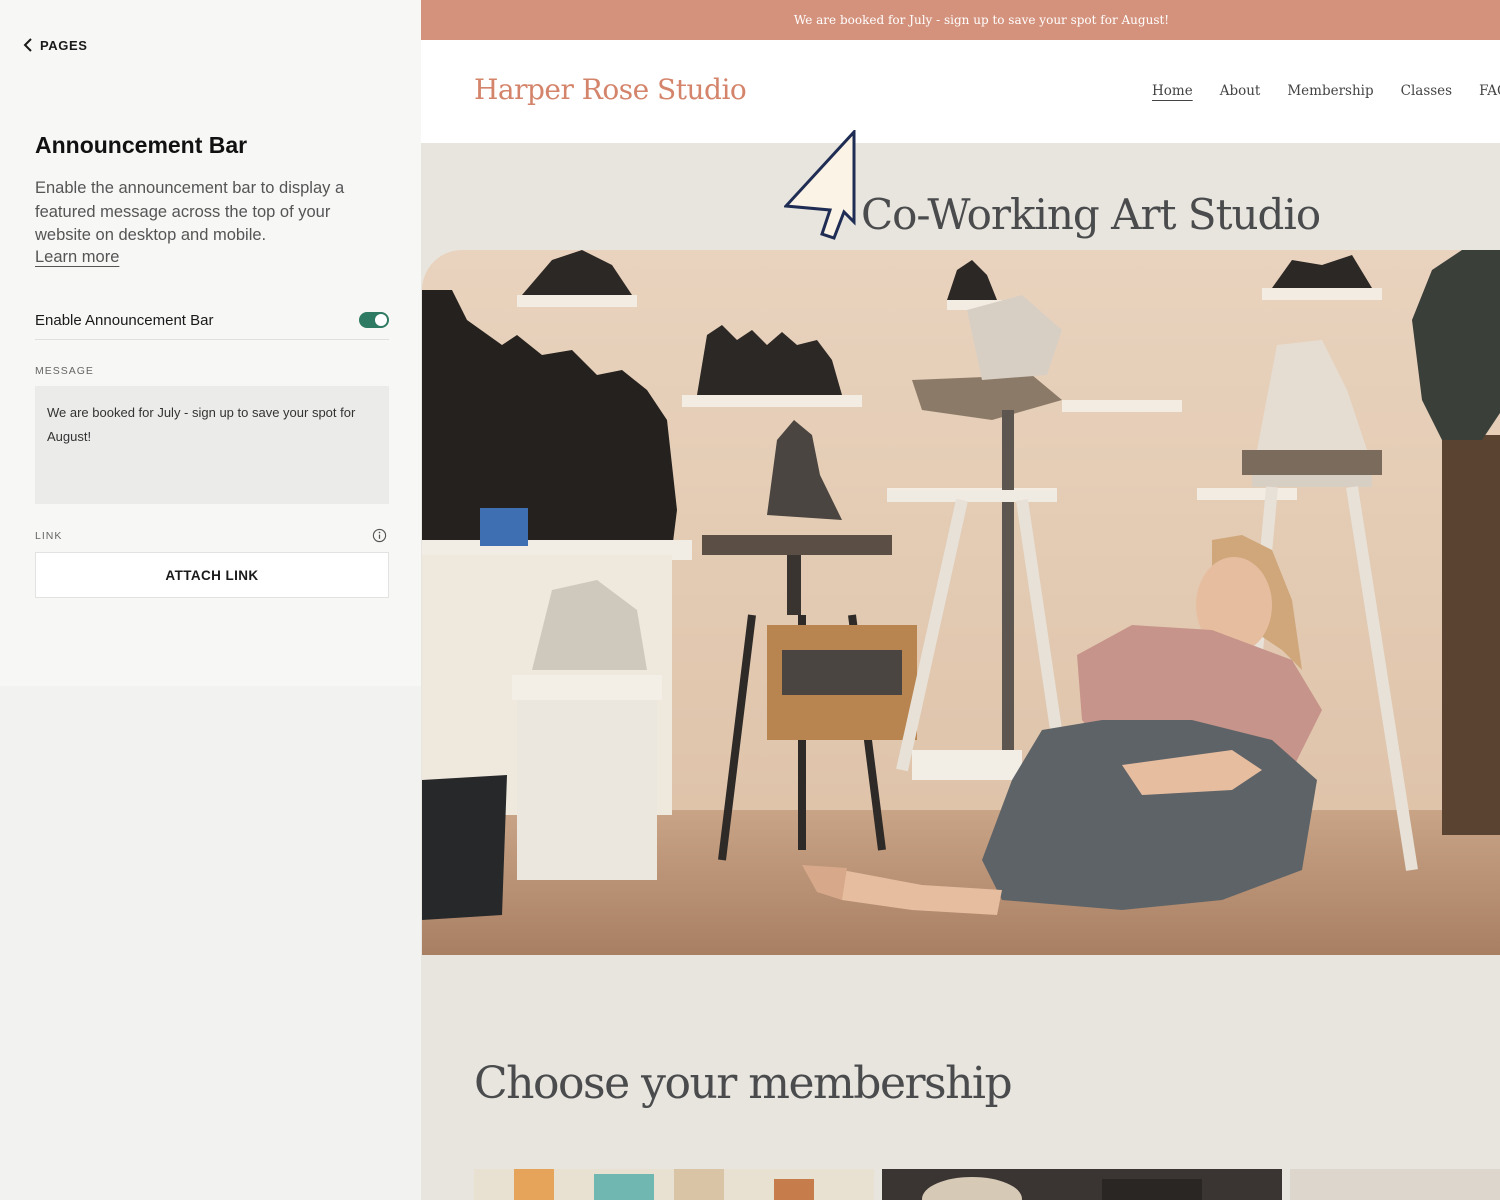  I want to click on enable-announcement-toggle, so click(374, 320).